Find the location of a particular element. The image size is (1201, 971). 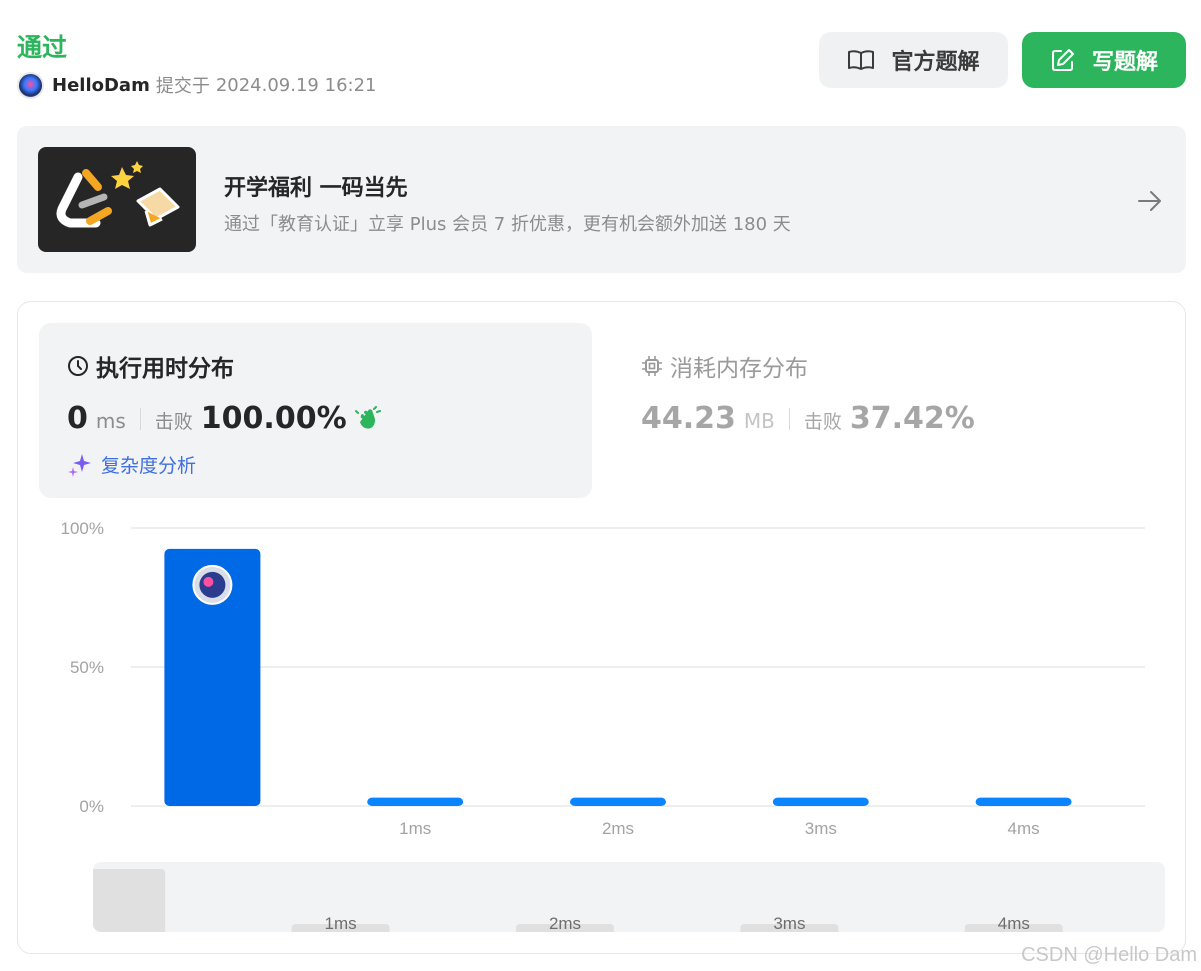

chart-range-brush: 1ms 2ms 3ms 4ms is located at coordinates (629, 897).